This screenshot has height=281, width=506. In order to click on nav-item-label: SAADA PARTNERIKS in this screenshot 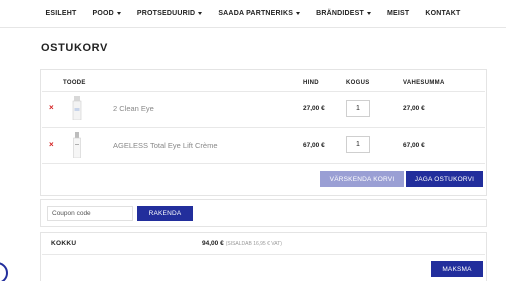, I will do `click(256, 13)`.